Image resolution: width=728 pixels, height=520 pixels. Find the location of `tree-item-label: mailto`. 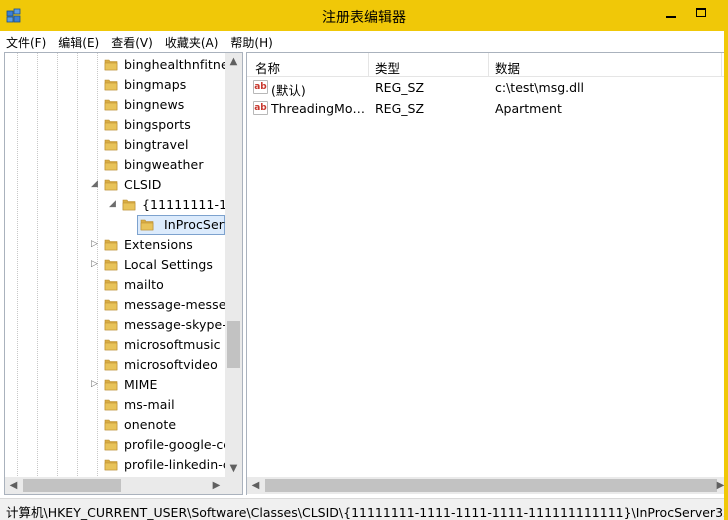

tree-item-label: mailto is located at coordinates (144, 284).